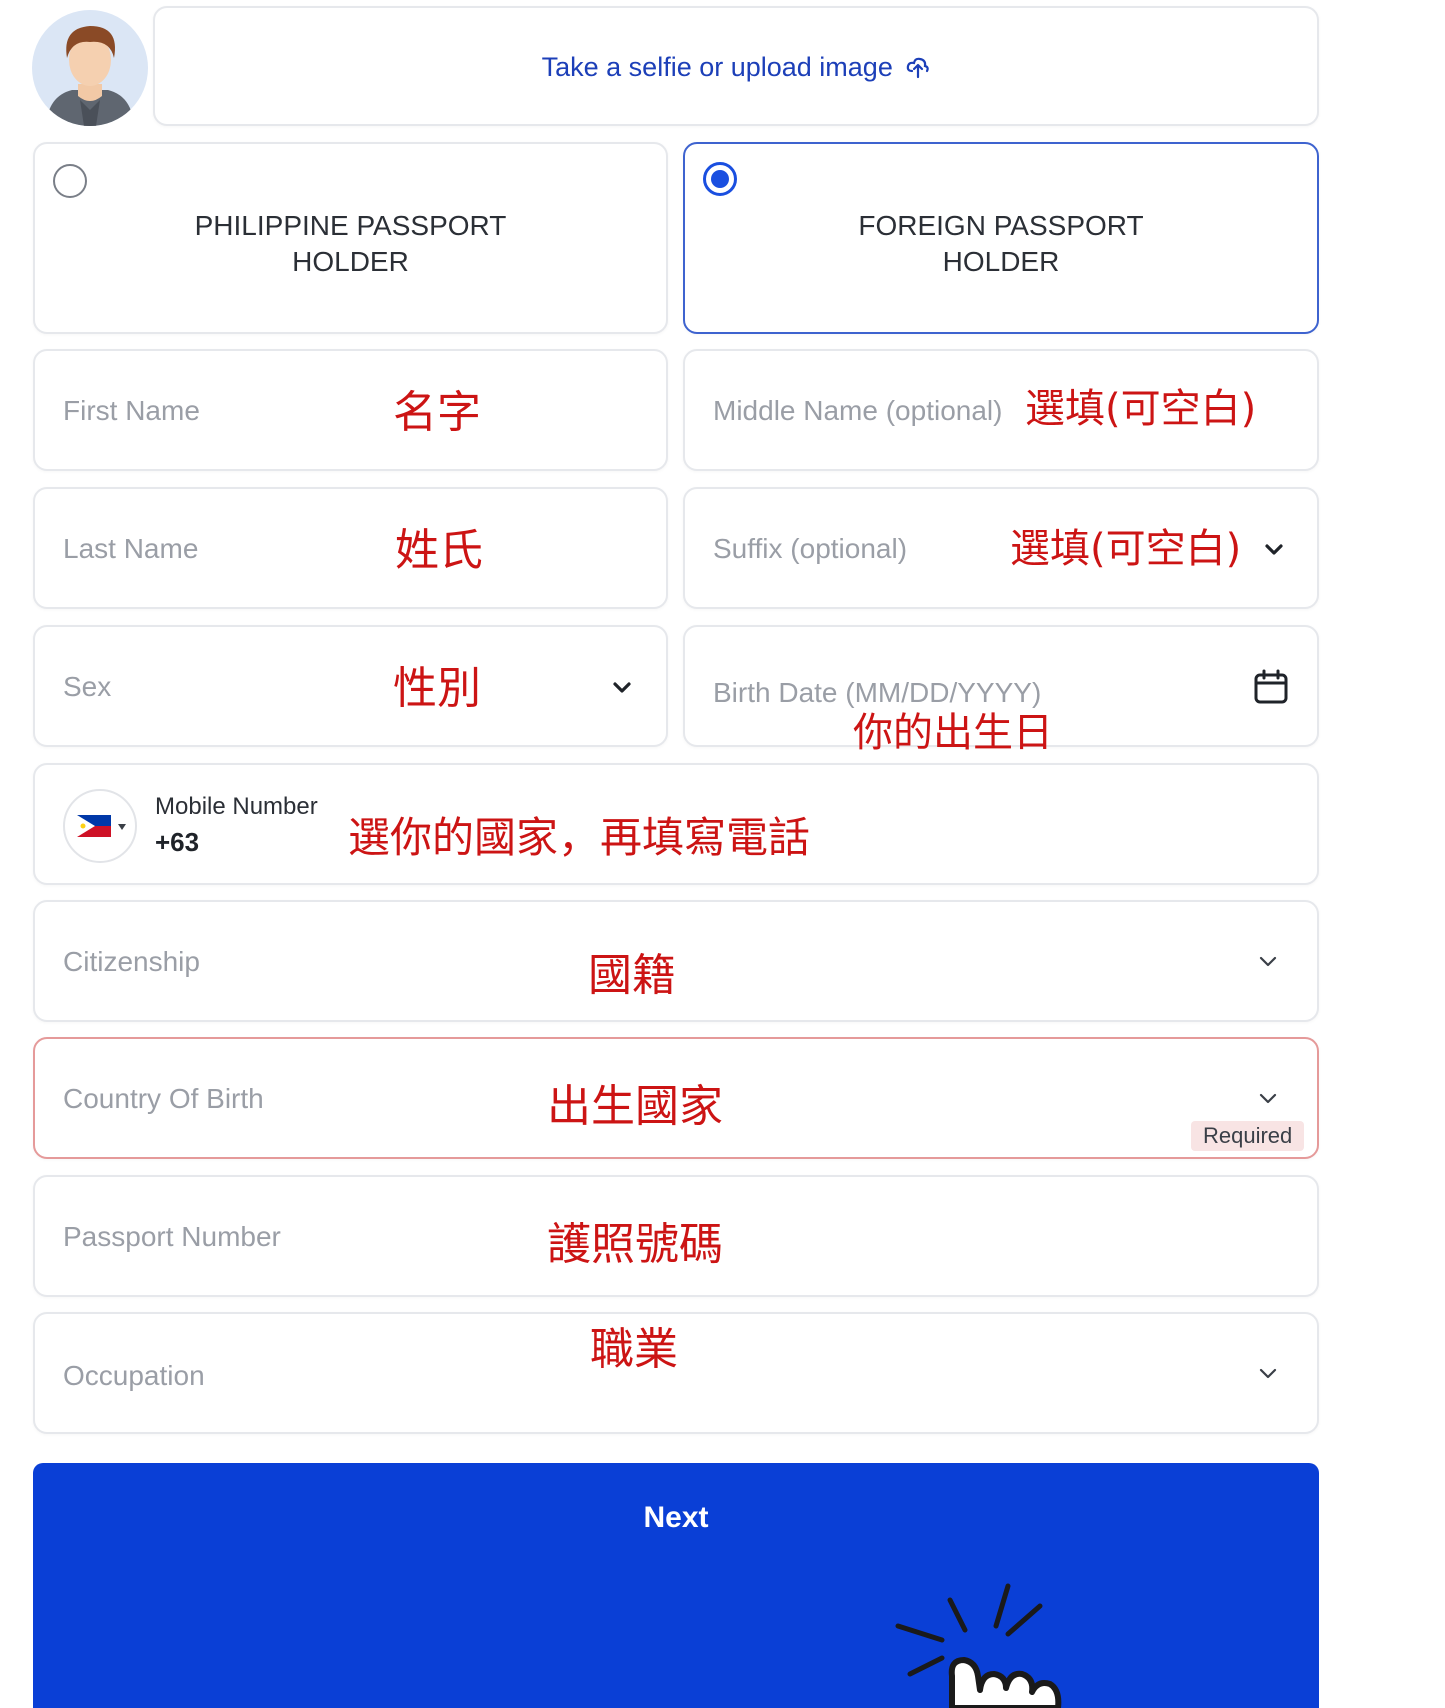 This screenshot has height=1708, width=1445. What do you see at coordinates (437, 688) in the screenshot?
I see `sex-annotation: 性別` at bounding box center [437, 688].